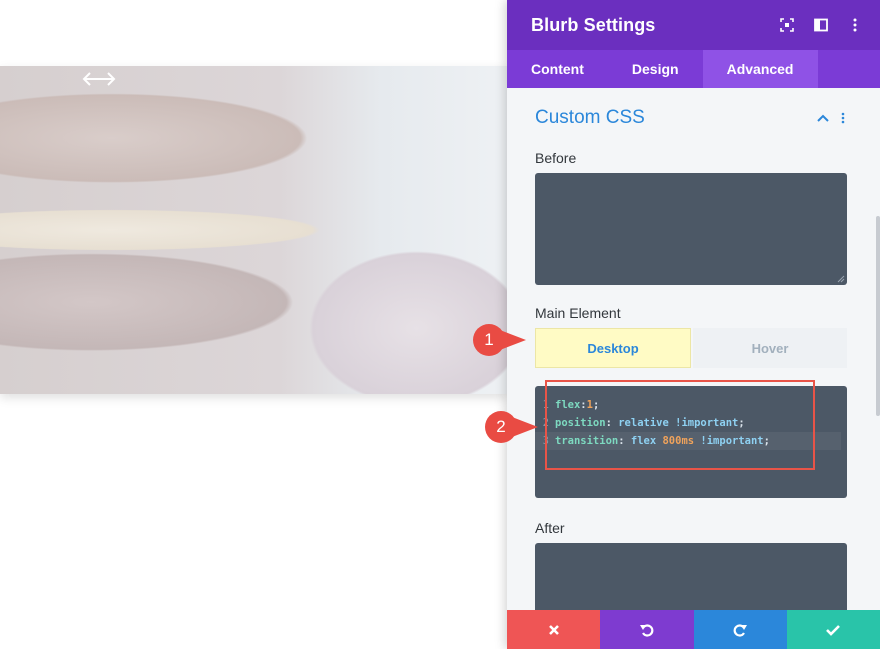 The image size is (880, 649). I want to click on panel-title: Blurb Settings, so click(593, 24).